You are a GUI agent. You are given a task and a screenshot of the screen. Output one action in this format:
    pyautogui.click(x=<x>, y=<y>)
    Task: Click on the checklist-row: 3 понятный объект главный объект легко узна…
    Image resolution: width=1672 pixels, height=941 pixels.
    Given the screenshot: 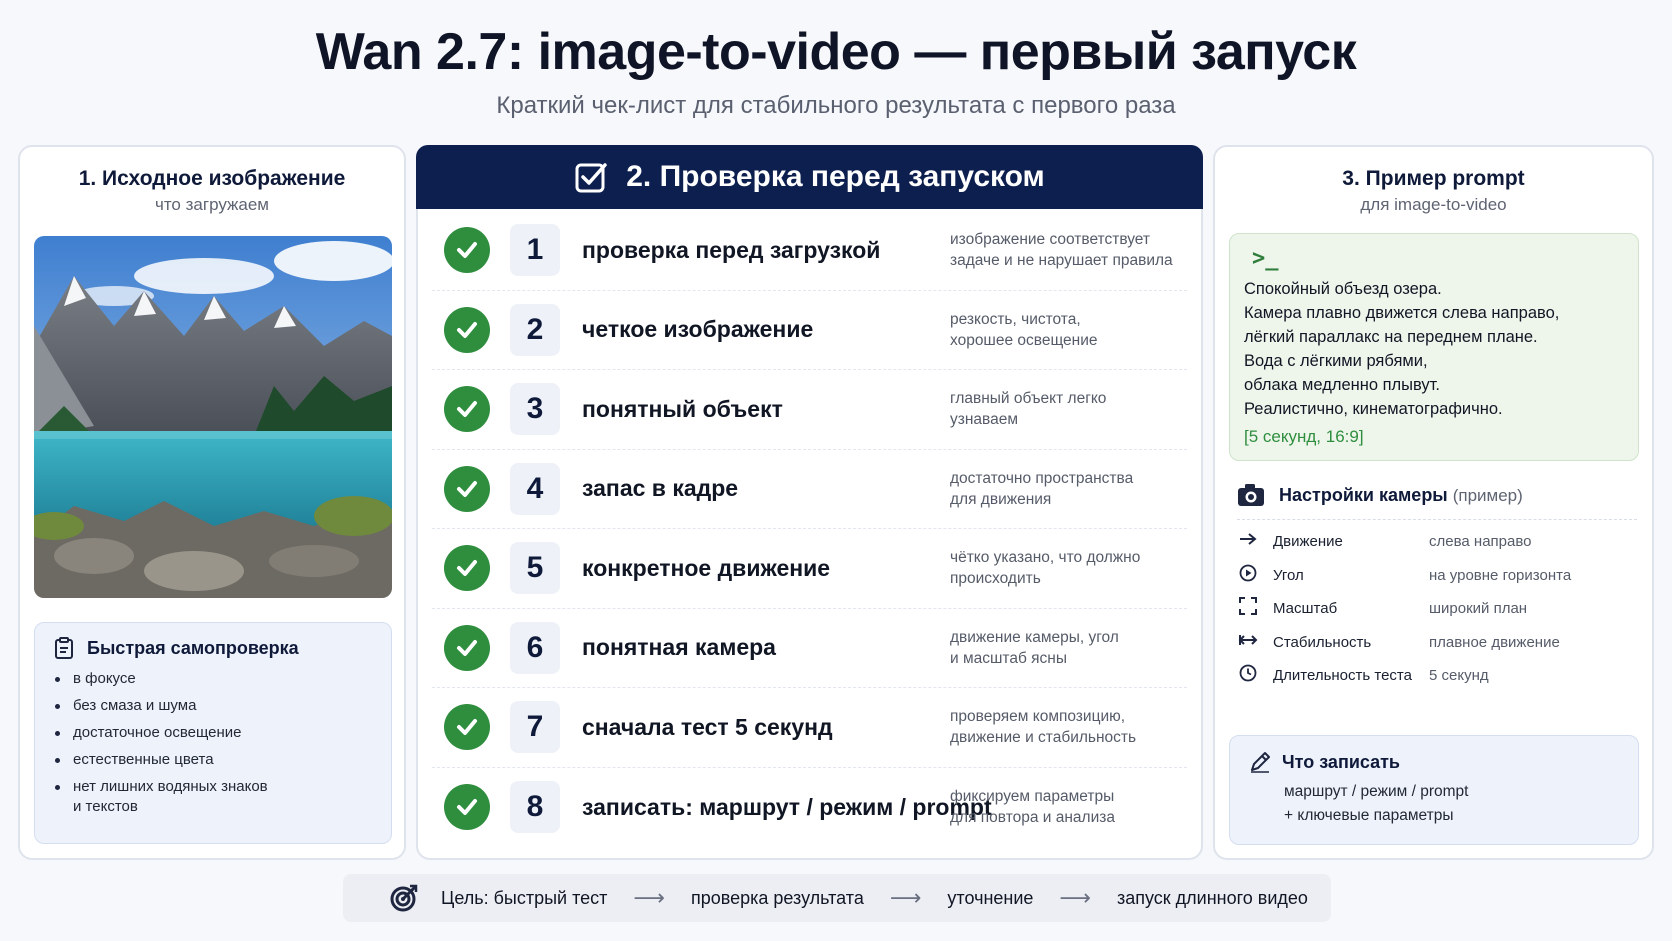 What is the action you would take?
    pyautogui.click(x=809, y=410)
    